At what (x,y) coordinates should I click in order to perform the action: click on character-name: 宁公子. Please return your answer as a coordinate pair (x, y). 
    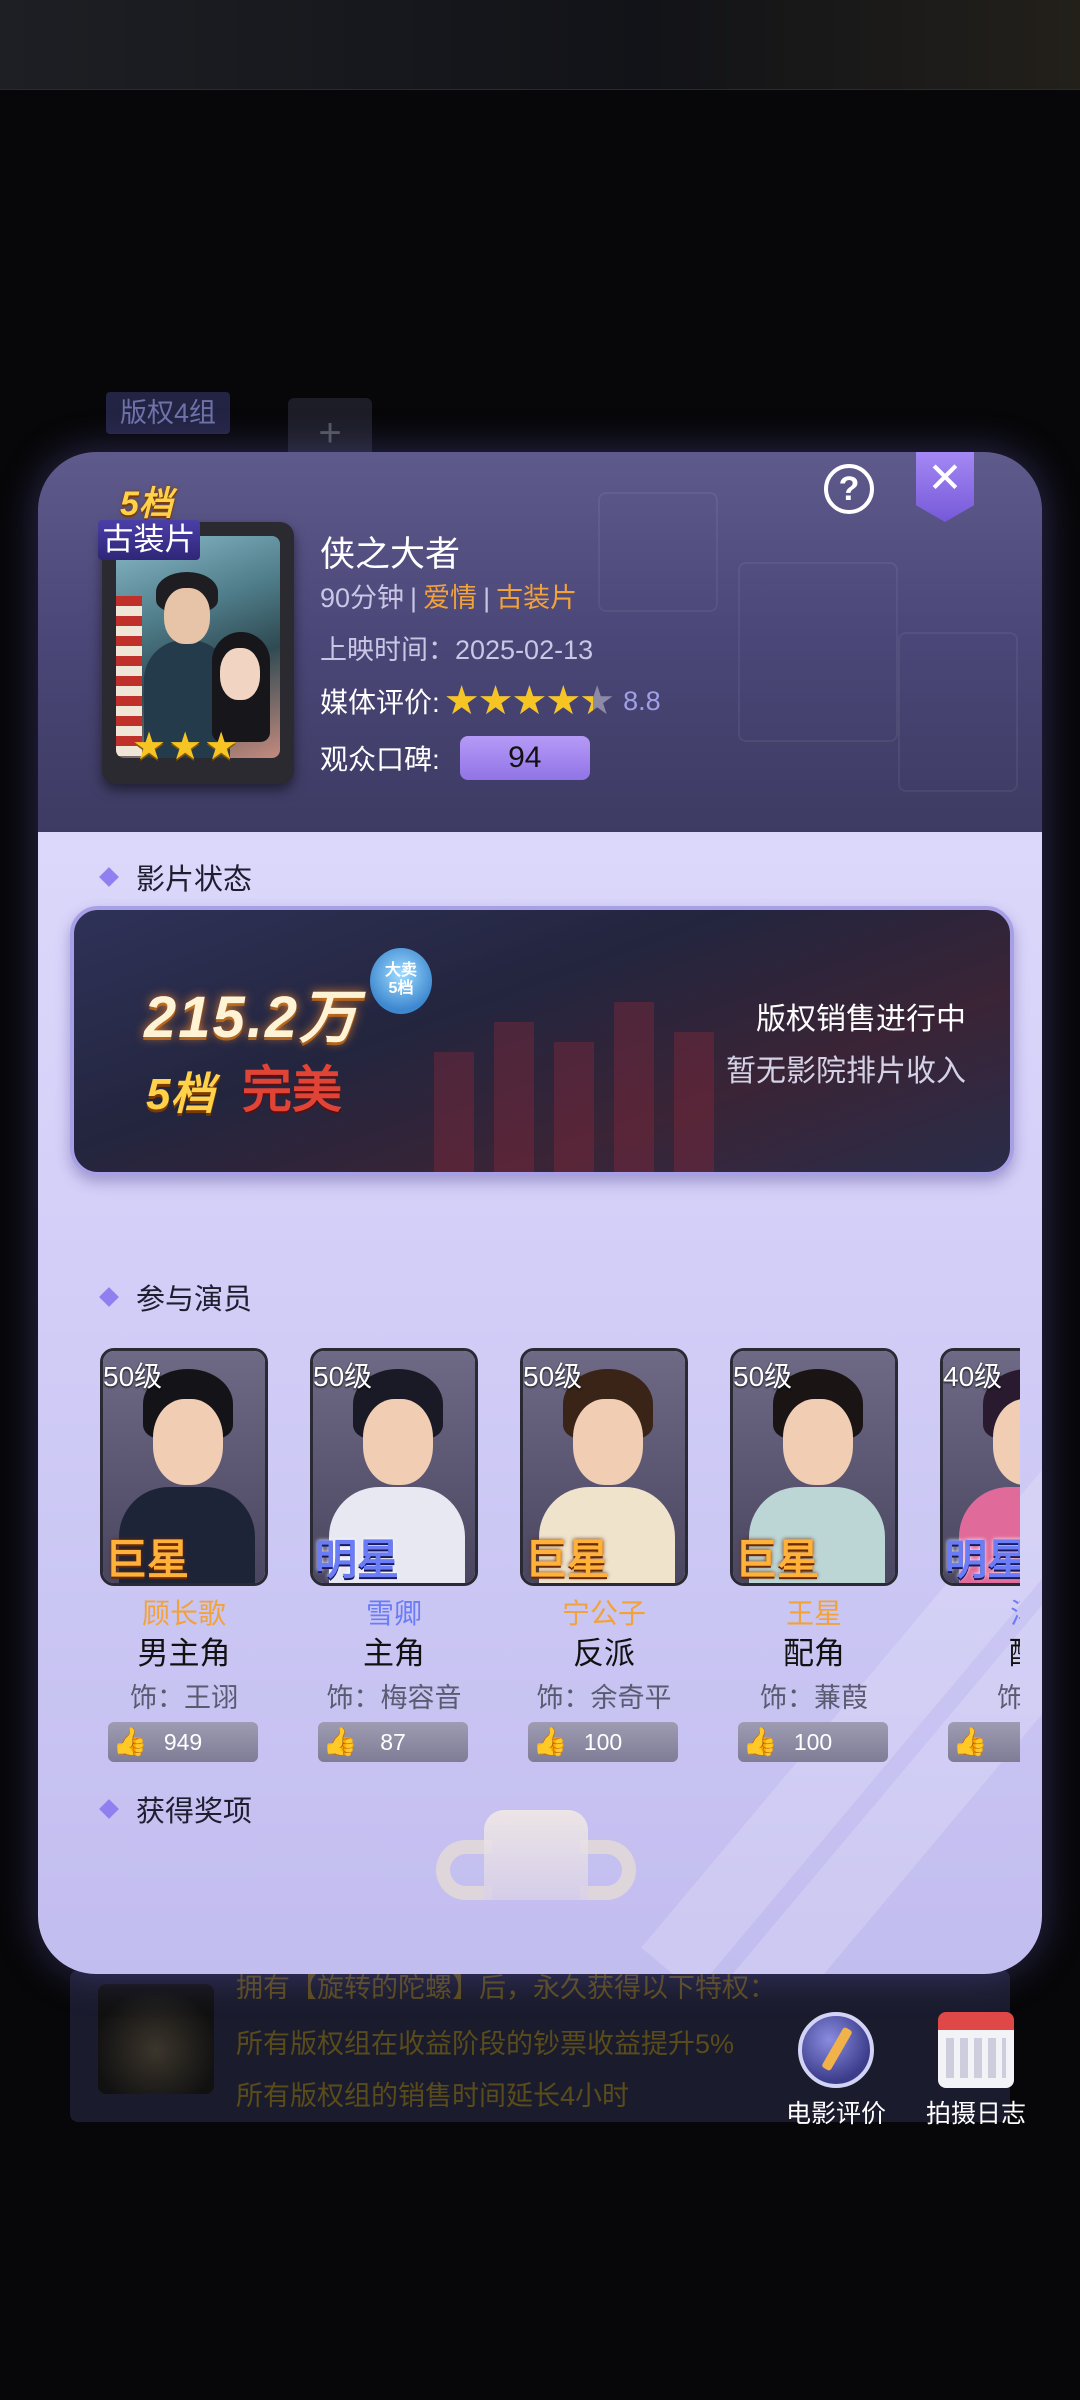
    Looking at the image, I should click on (603, 1613).